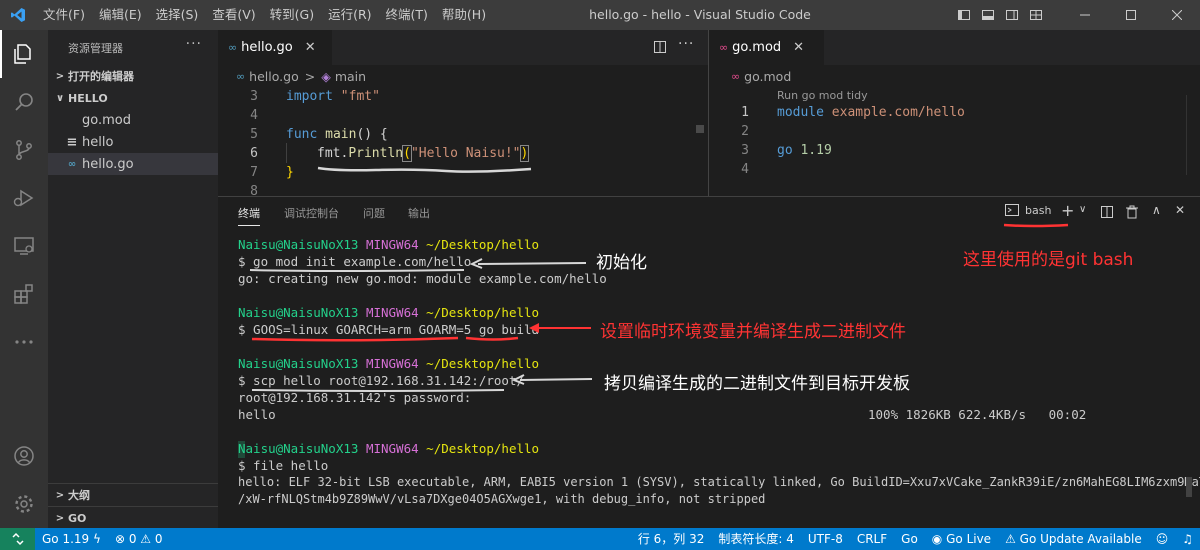 This screenshot has width=1200, height=550. What do you see at coordinates (350, 76) in the screenshot?
I see `breadcrumb-symbol: main` at bounding box center [350, 76].